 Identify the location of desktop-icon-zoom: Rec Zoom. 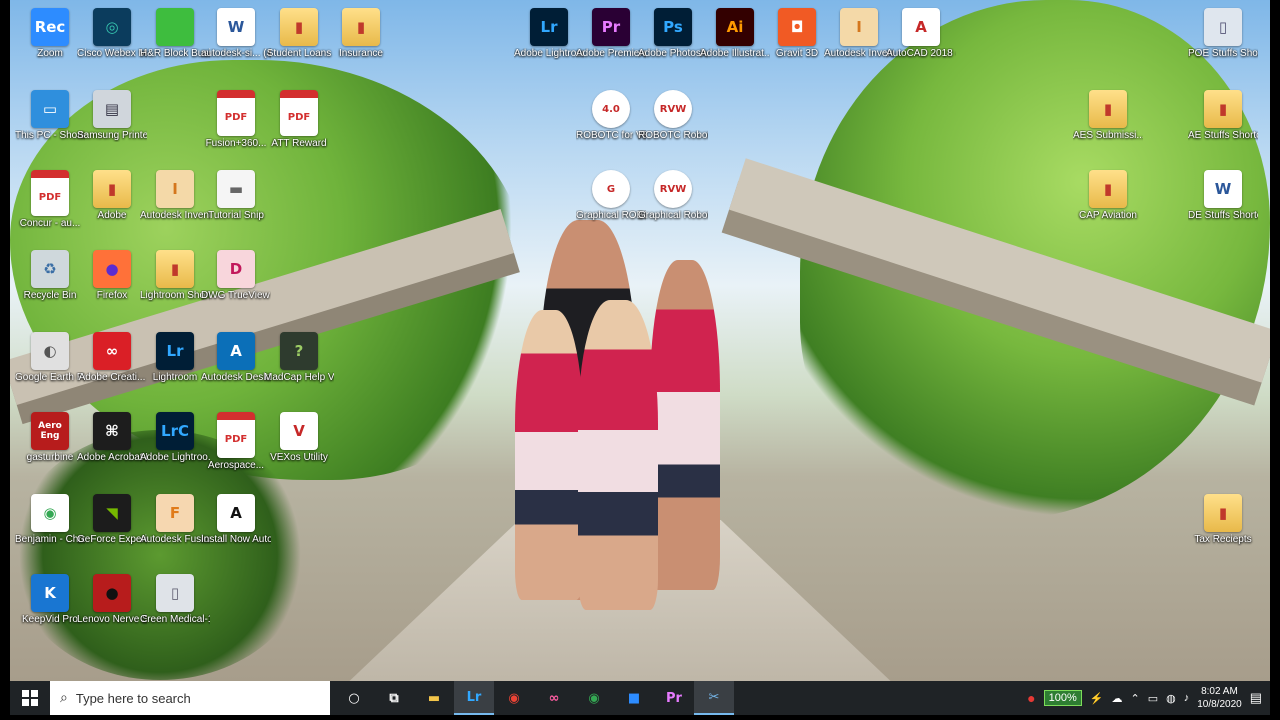
(50, 34).